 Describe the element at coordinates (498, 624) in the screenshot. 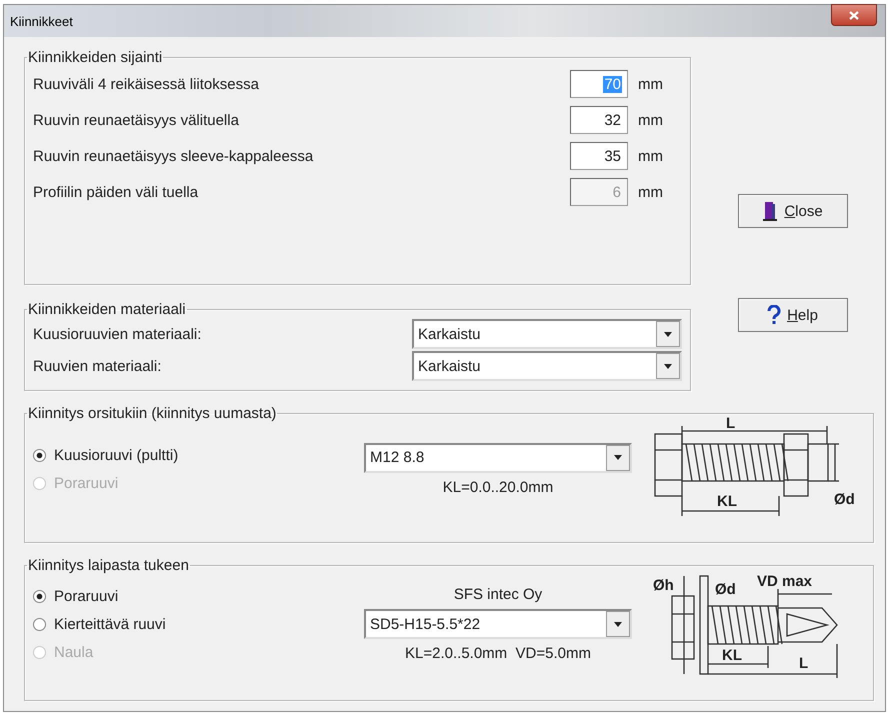

I see `dropdown-field: SD5-H15-5.5*22` at that location.